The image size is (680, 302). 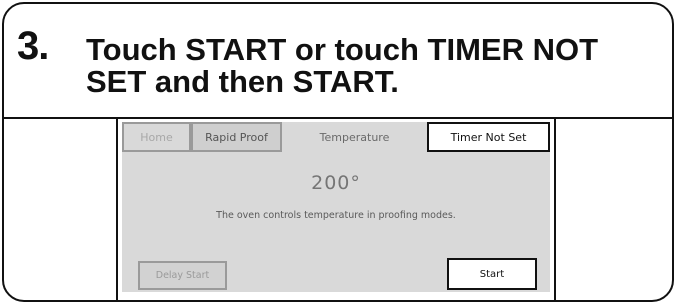 What do you see at coordinates (555, 209) in the screenshot?
I see `divider-right` at bounding box center [555, 209].